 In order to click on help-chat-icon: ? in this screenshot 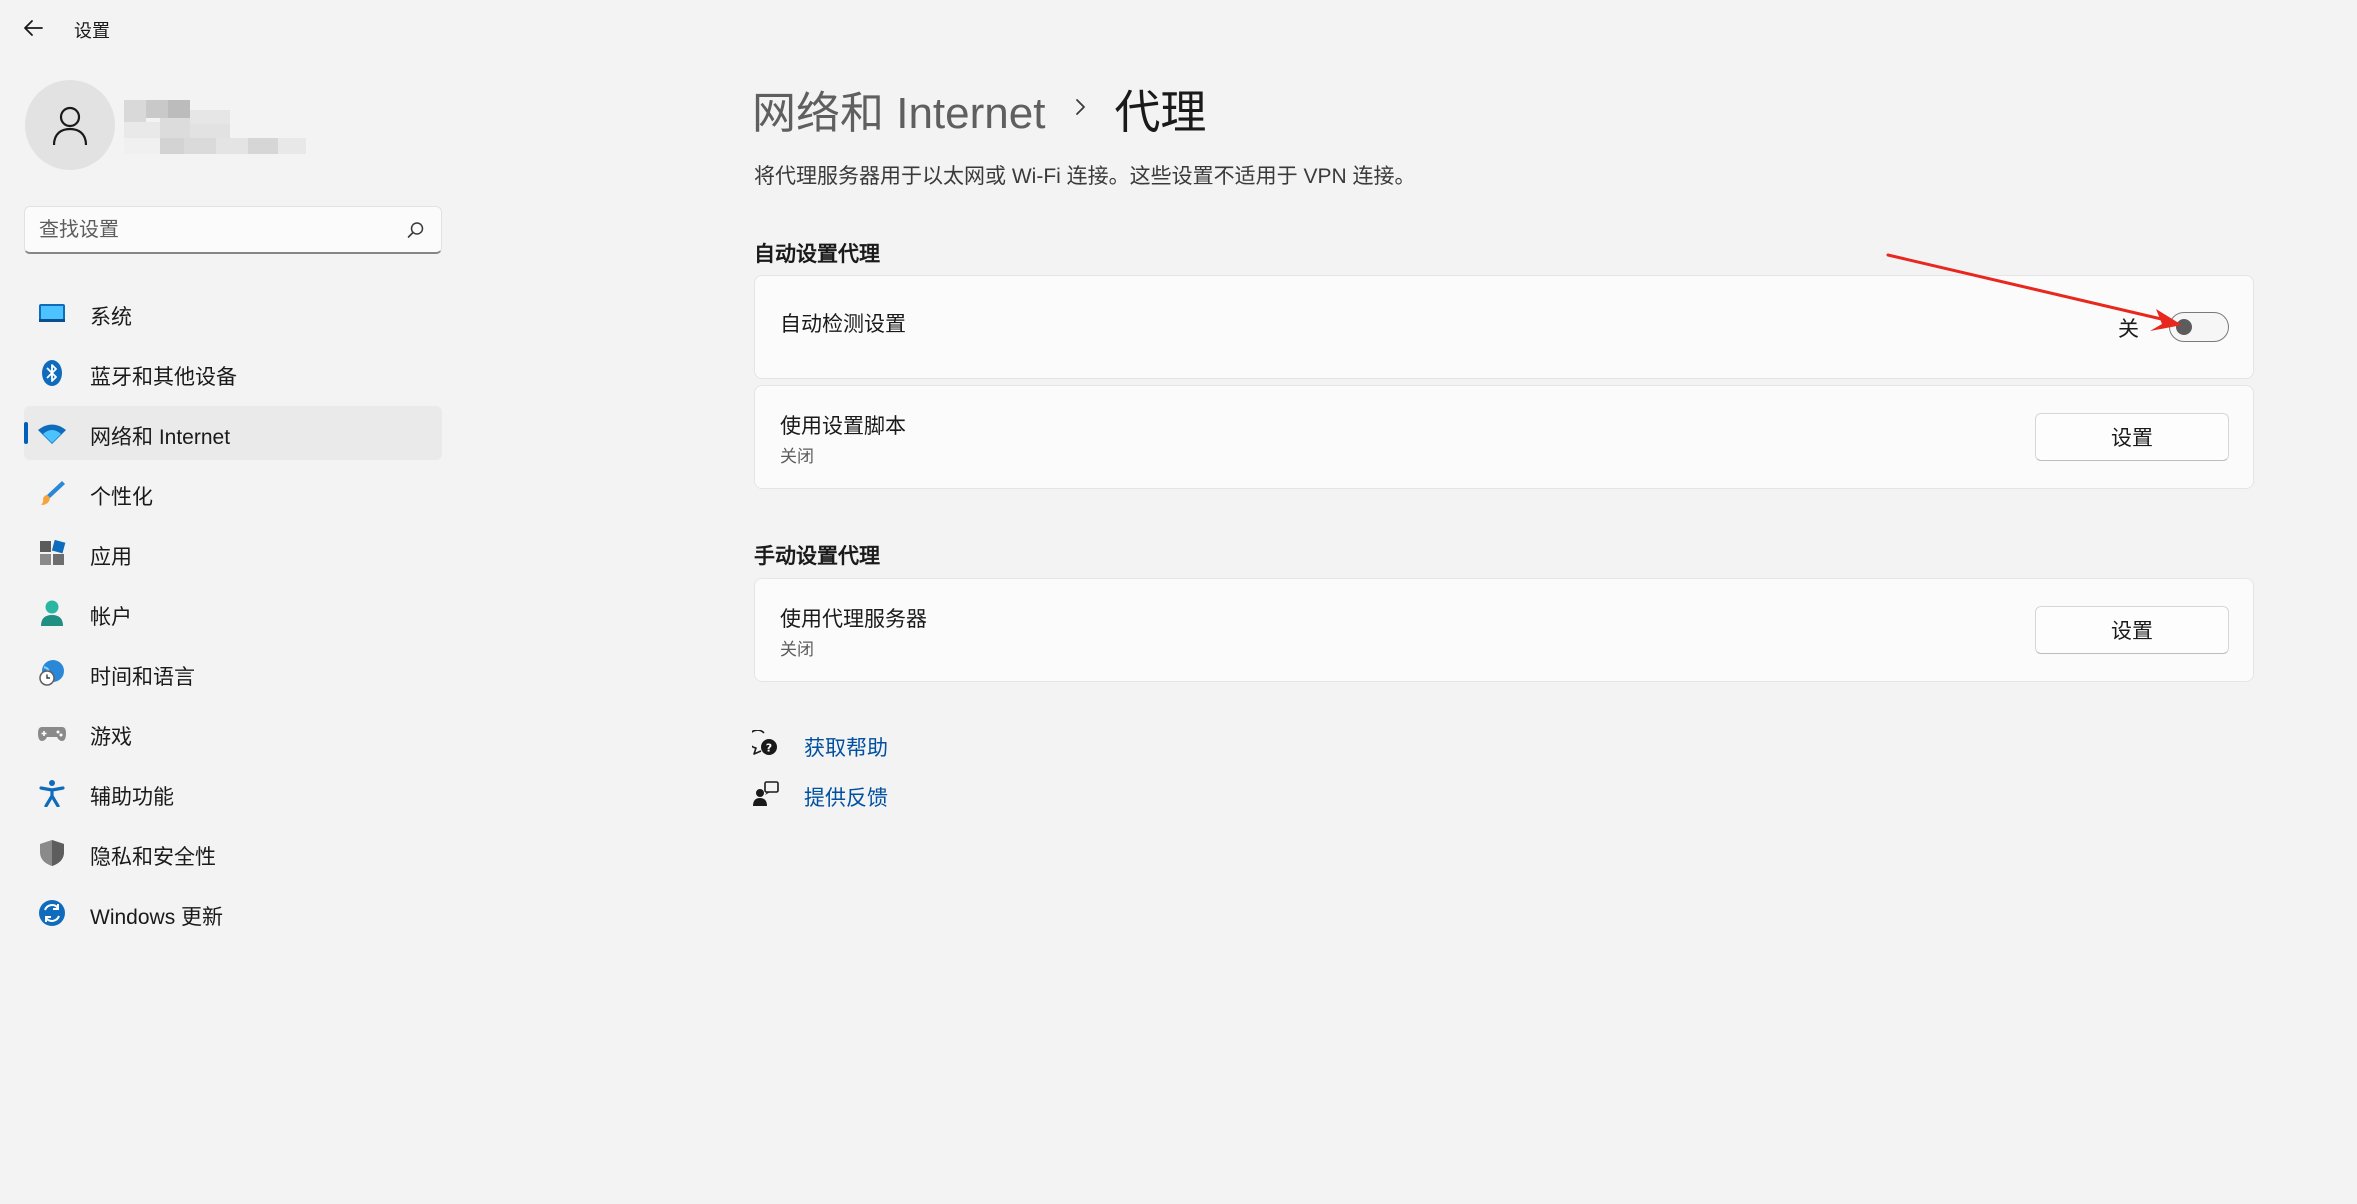, I will do `click(763, 743)`.